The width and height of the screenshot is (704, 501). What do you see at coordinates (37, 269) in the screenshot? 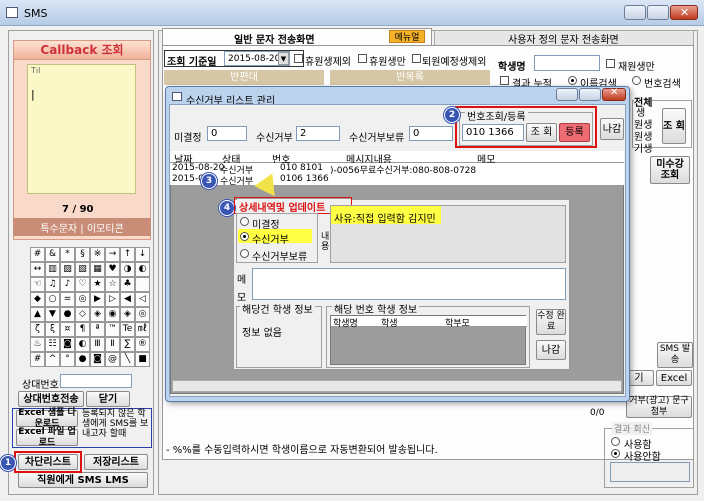
I see `symbol-key: ↔` at bounding box center [37, 269].